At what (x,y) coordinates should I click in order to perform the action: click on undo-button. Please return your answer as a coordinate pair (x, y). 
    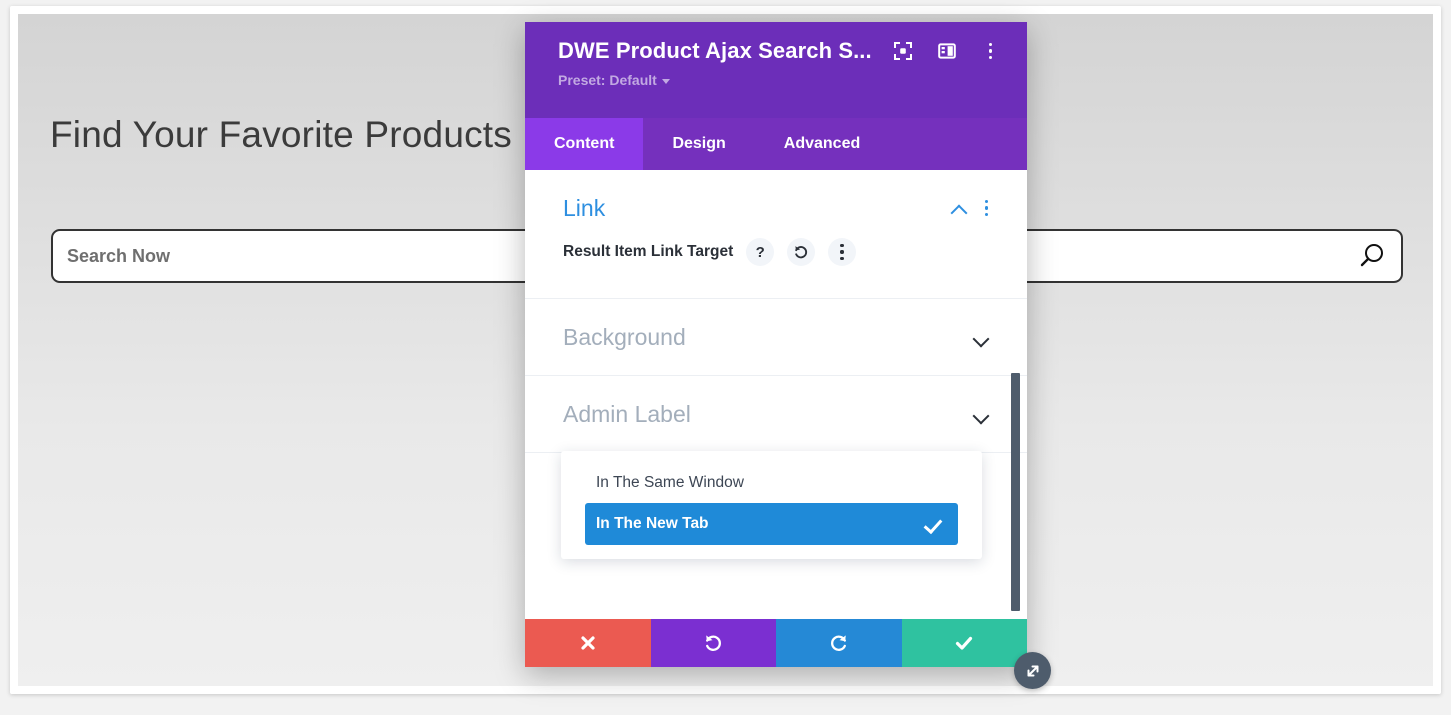
    Looking at the image, I should click on (713, 643).